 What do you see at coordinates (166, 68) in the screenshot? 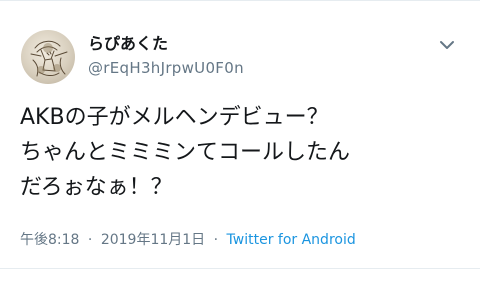
I see `author-handle: @rEqH3hJrpwU0F0n` at bounding box center [166, 68].